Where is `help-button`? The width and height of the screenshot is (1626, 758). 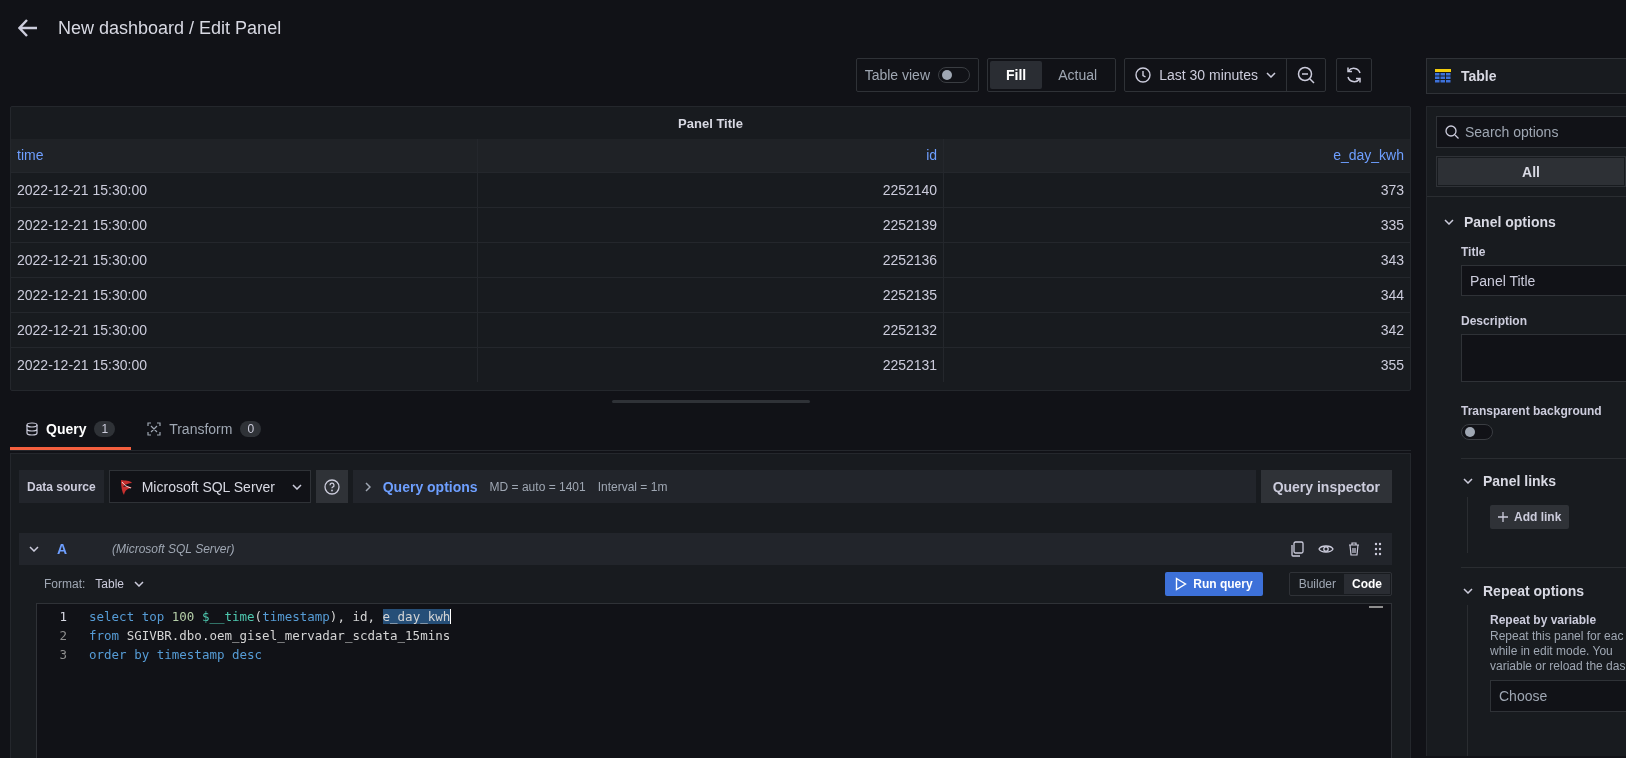
help-button is located at coordinates (331, 486).